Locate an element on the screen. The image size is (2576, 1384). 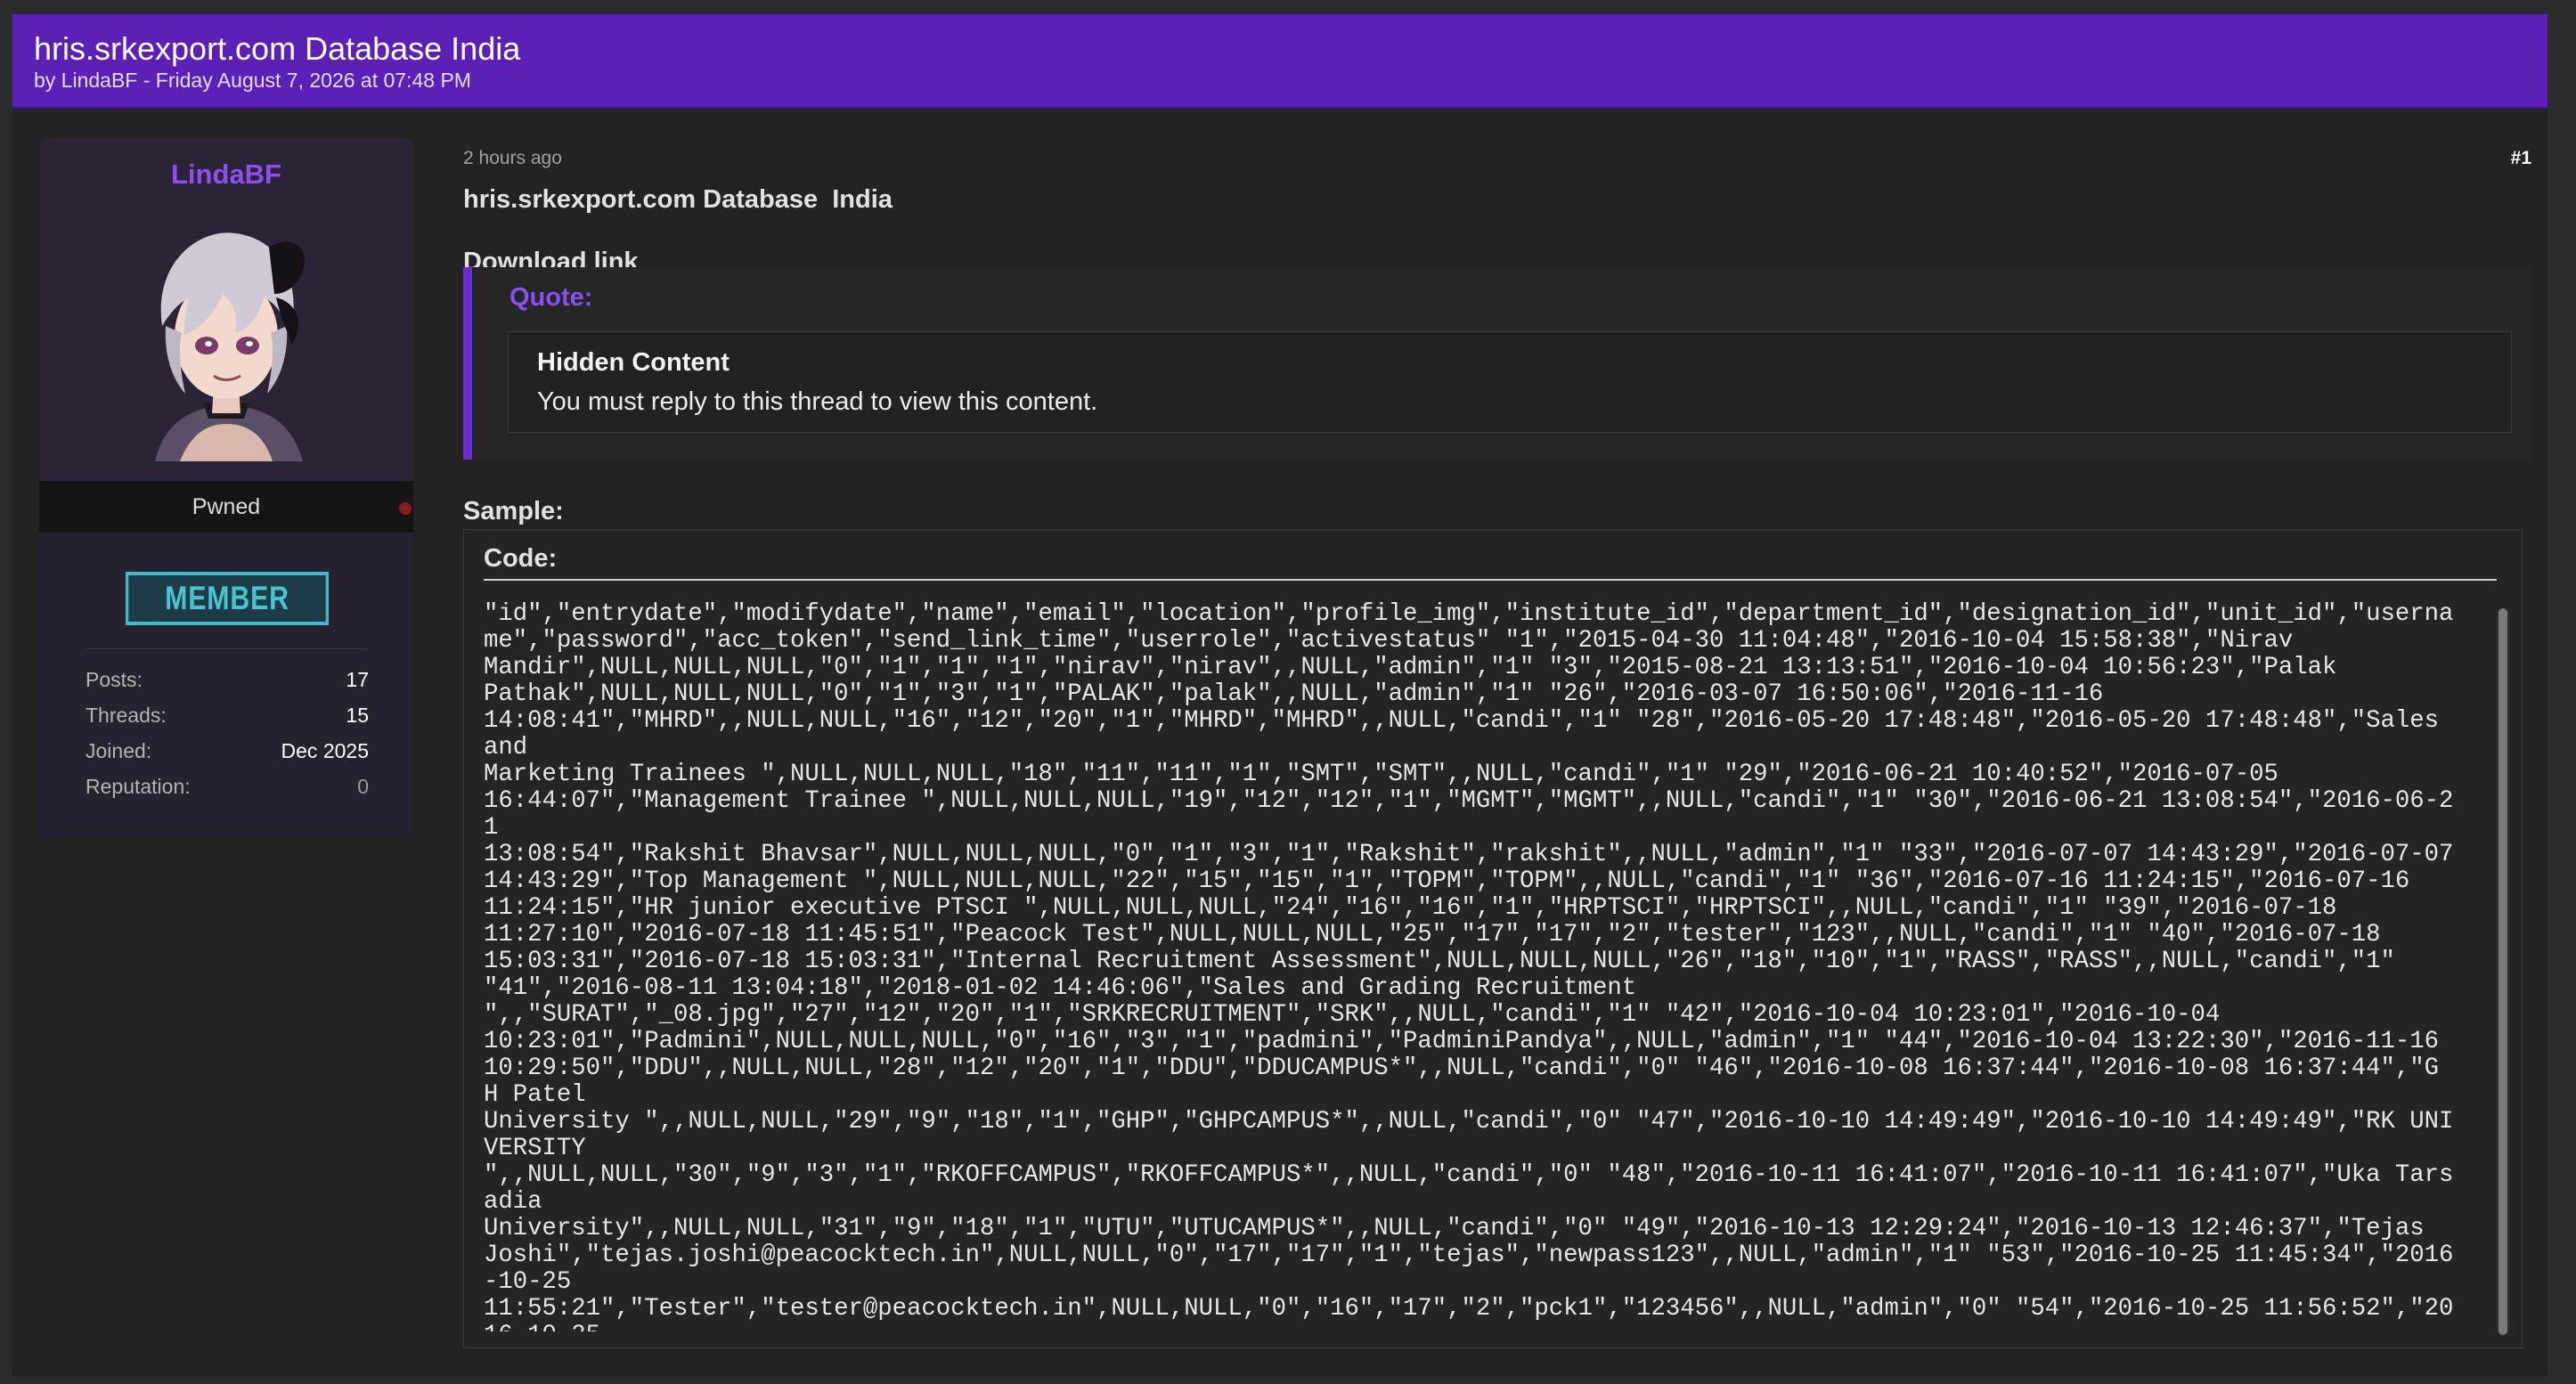
code-divider is located at coordinates (1491, 580).